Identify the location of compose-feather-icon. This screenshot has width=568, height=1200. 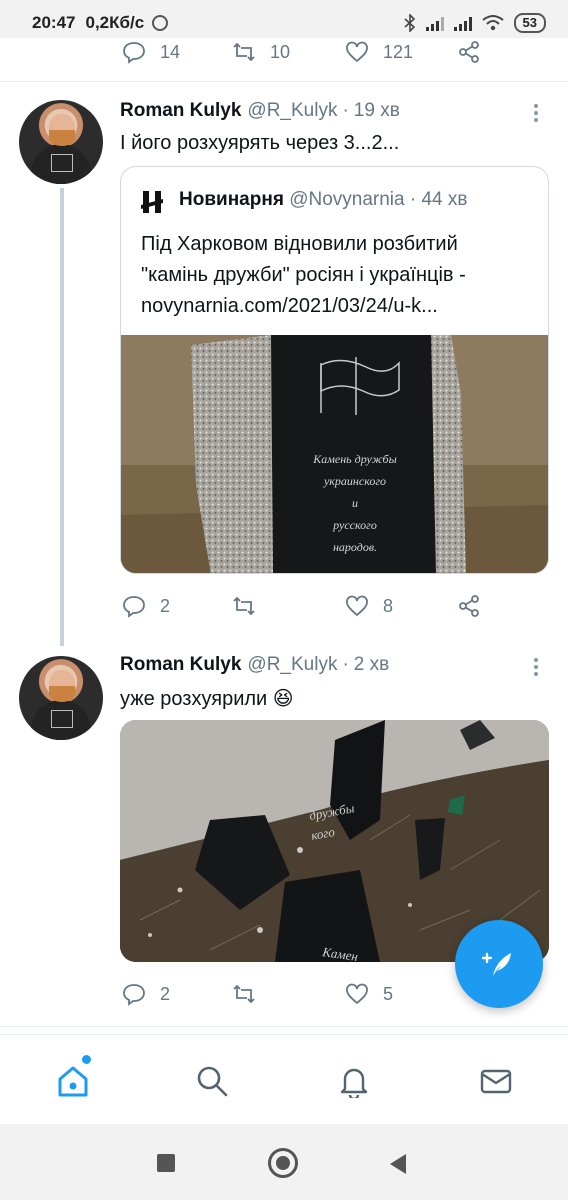
(496, 964).